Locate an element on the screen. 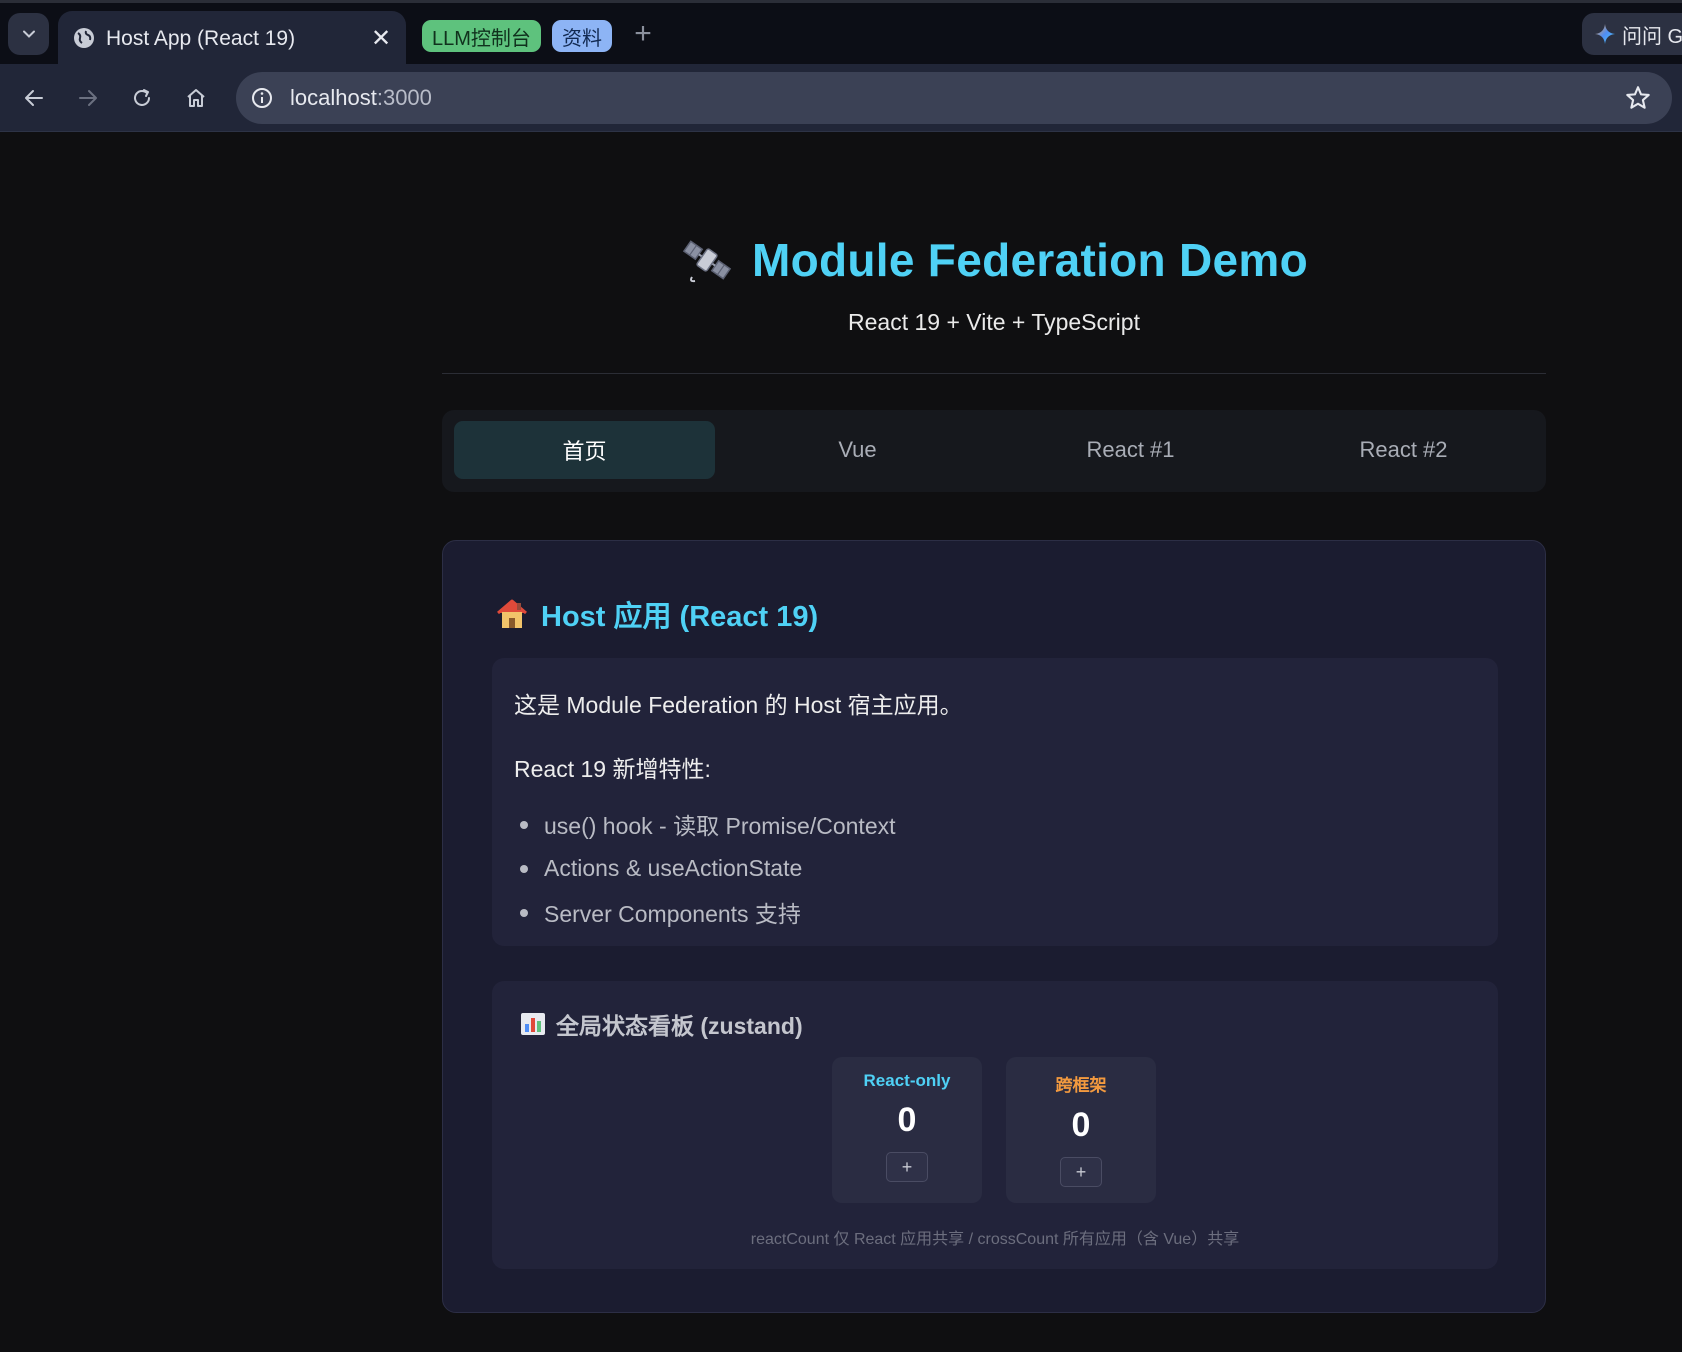  back-button is located at coordinates (34, 98).